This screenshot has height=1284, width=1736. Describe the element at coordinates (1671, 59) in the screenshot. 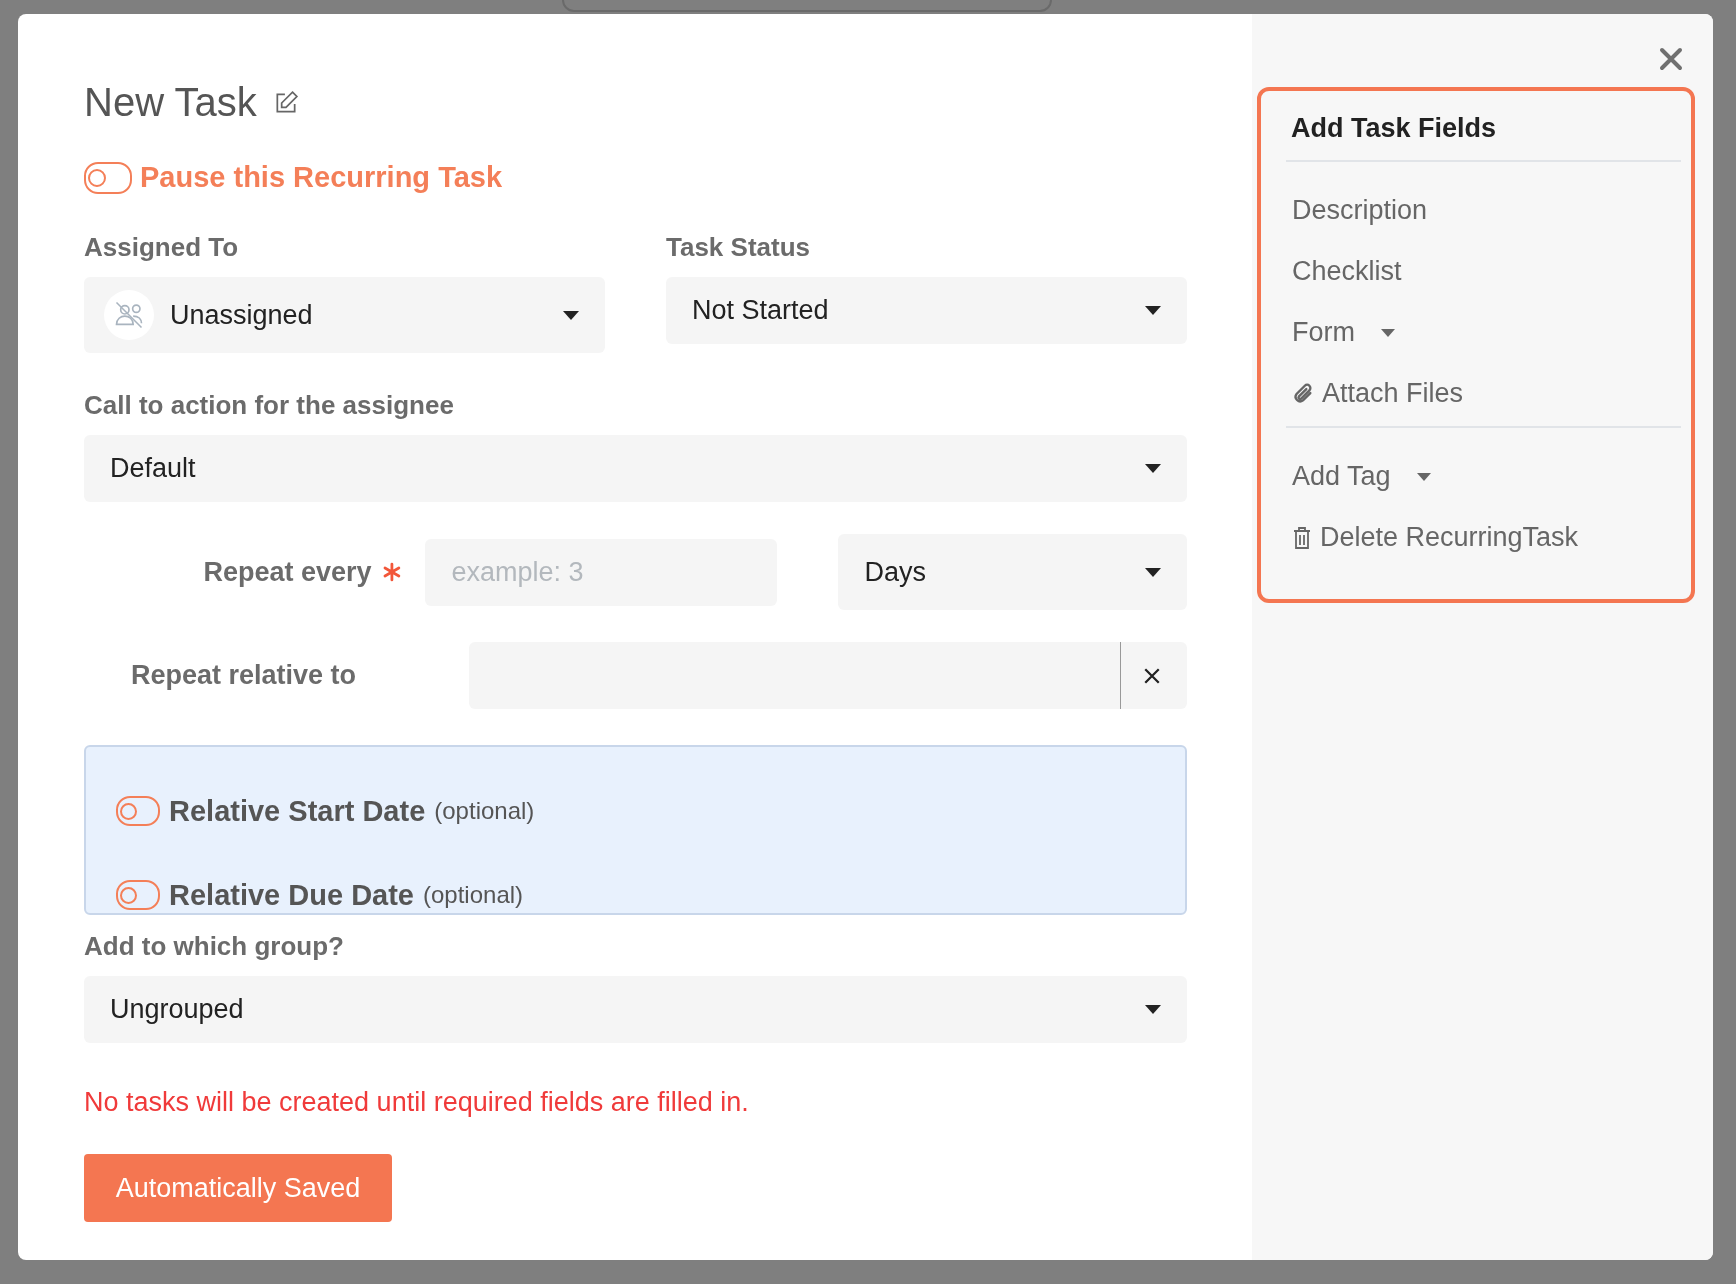

I see `close-icon` at that location.